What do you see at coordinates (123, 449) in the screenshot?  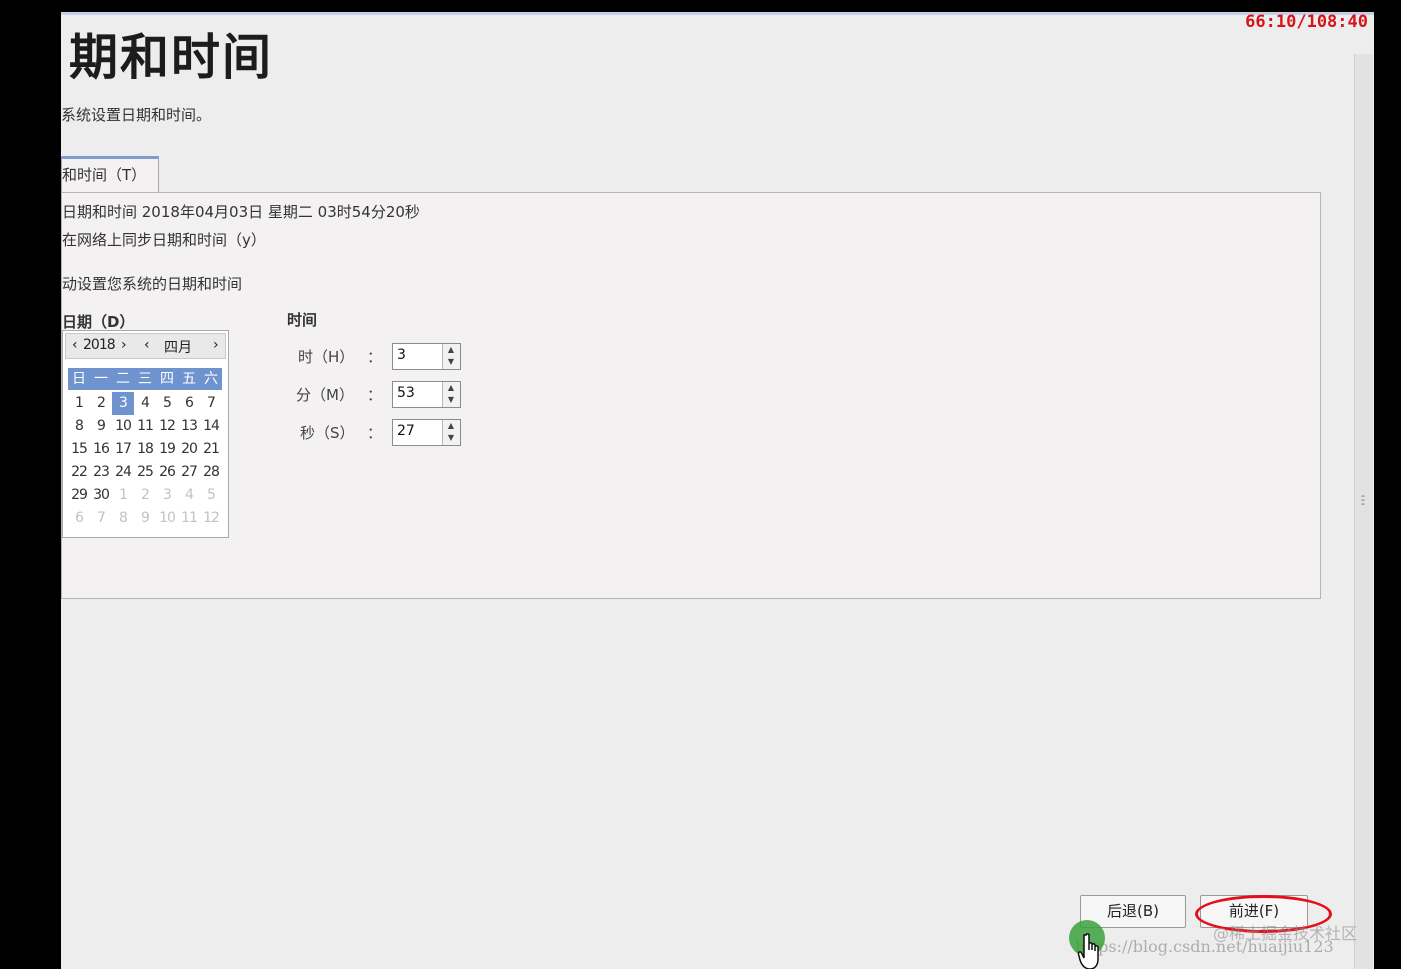 I see `calendar-day: 17` at bounding box center [123, 449].